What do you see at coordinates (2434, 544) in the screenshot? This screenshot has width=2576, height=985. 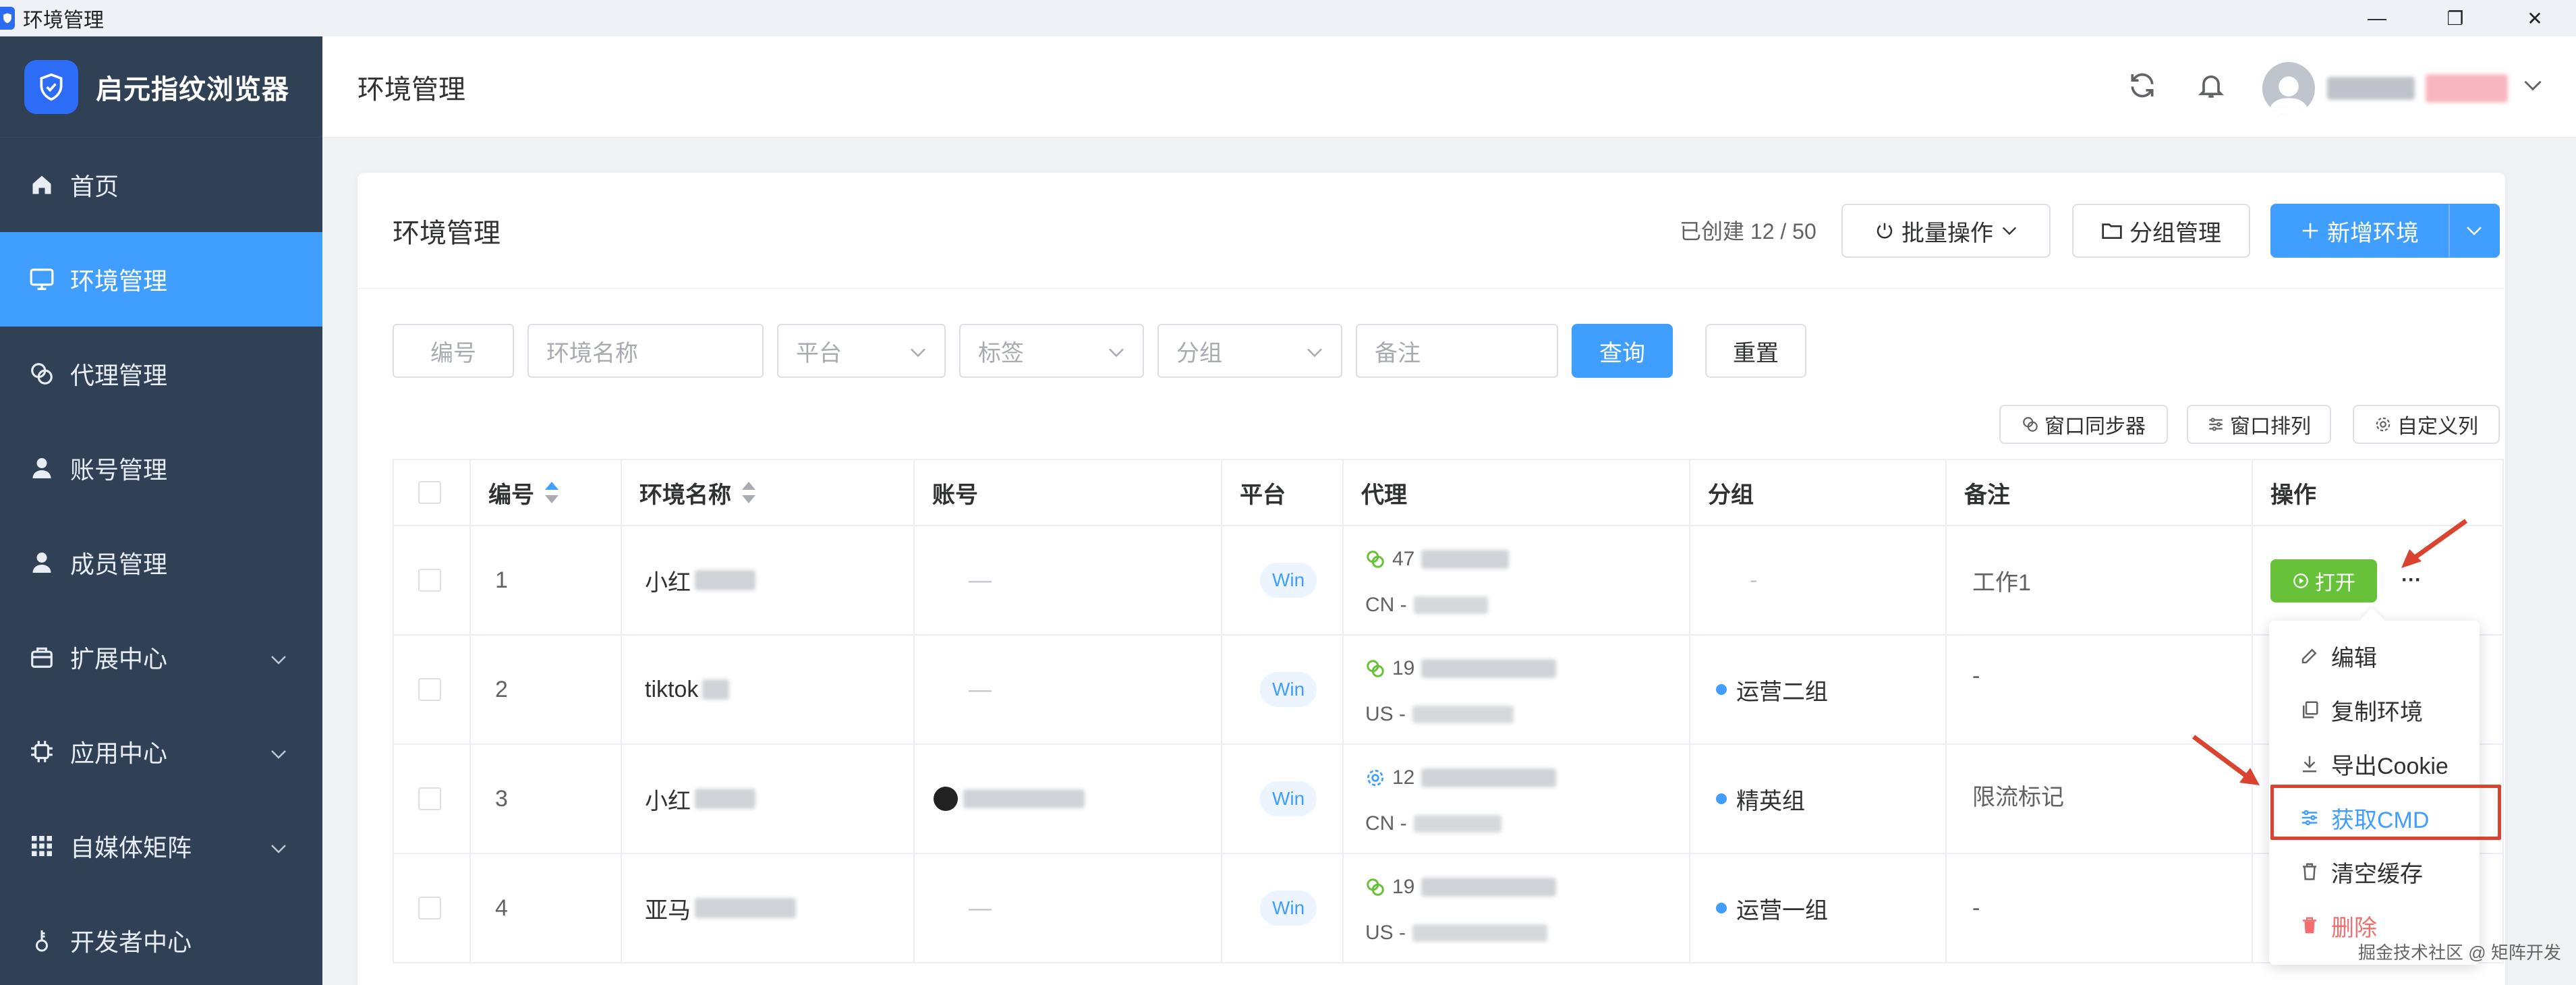 I see `arrow-to-more-actions` at bounding box center [2434, 544].